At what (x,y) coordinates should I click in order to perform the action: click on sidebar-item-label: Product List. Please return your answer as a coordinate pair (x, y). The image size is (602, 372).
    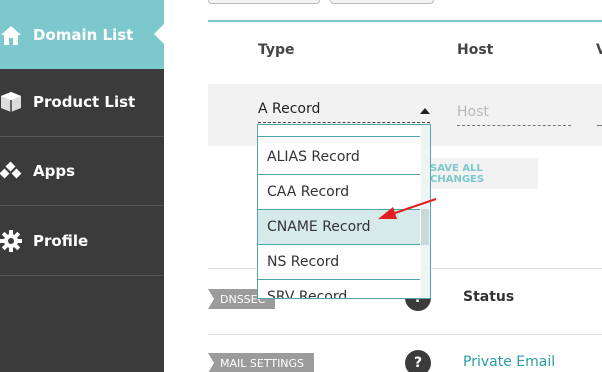
    Looking at the image, I should click on (84, 102).